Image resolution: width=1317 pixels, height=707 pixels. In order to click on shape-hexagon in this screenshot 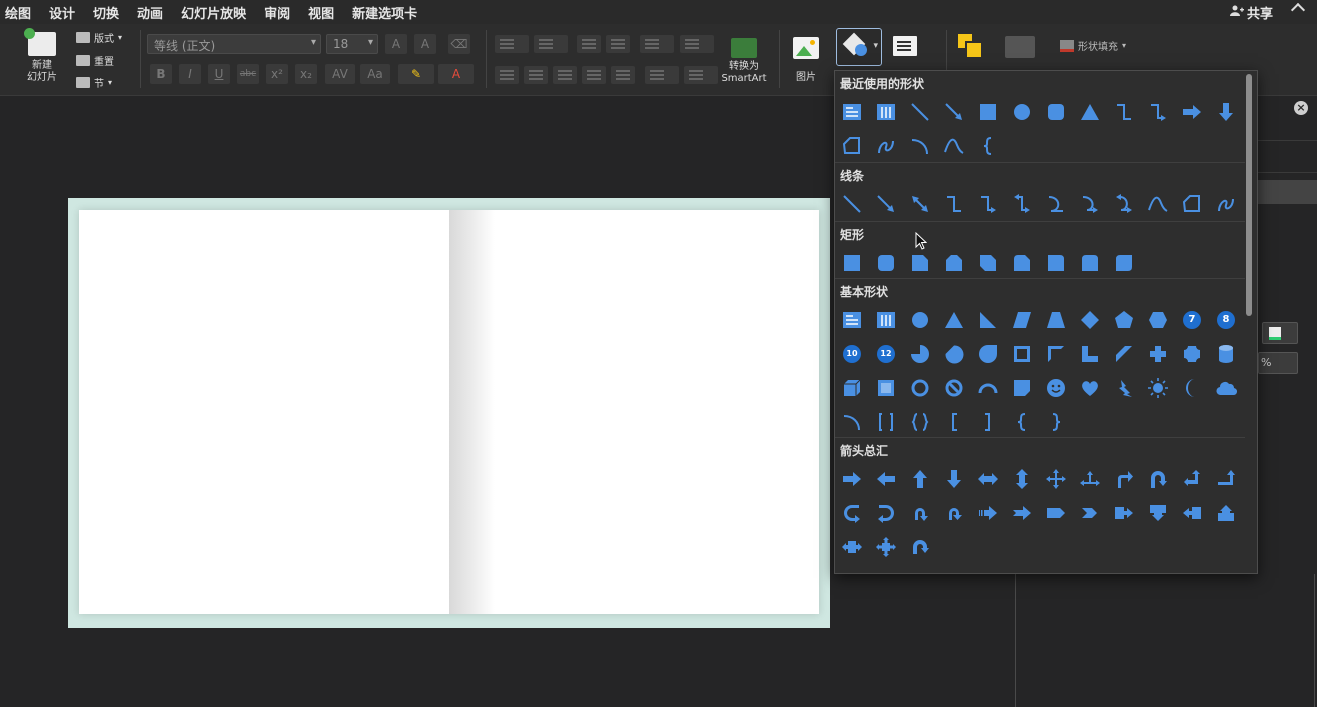, I will do `click(1158, 320)`.